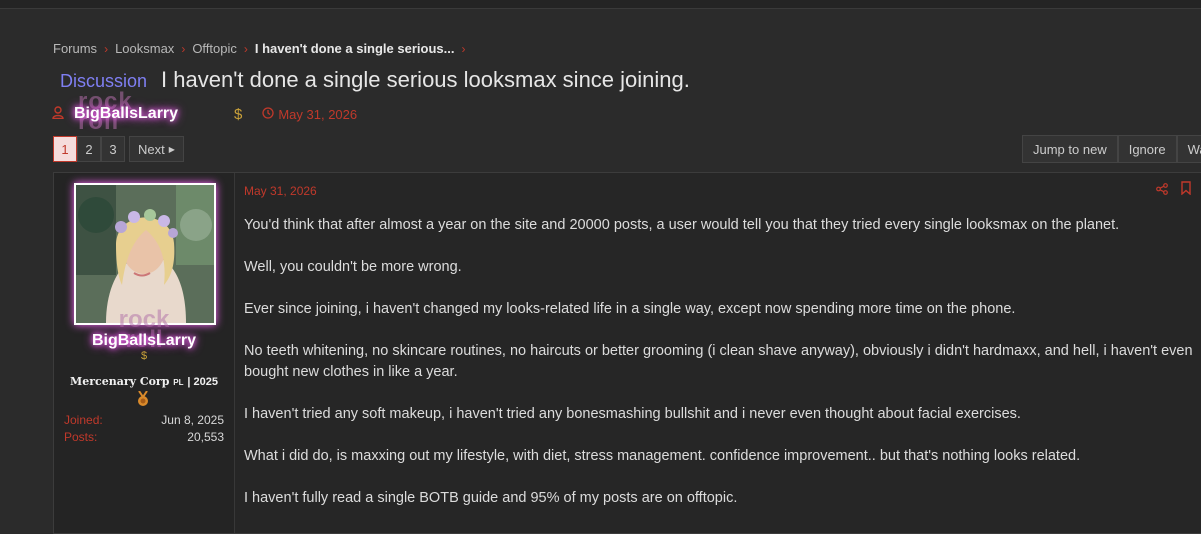 The width and height of the screenshot is (1201, 534). Describe the element at coordinates (1186, 188) in the screenshot. I see `bookmark-icon` at that location.